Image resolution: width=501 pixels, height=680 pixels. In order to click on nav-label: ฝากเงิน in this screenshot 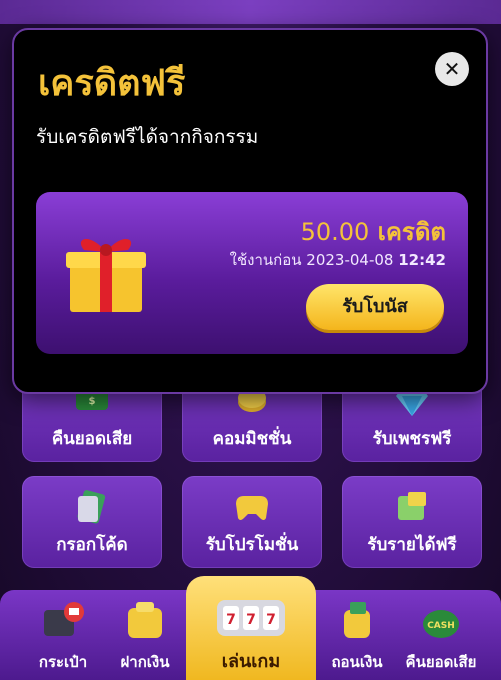, I will do `click(145, 662)`.